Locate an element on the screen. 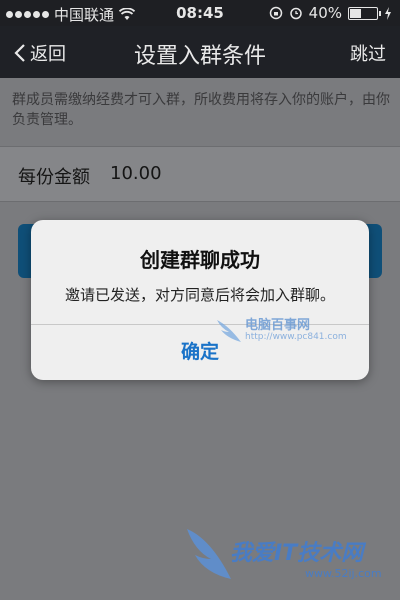 This screenshot has width=400, height=600. lock-rotation-icon is located at coordinates (275, 13).